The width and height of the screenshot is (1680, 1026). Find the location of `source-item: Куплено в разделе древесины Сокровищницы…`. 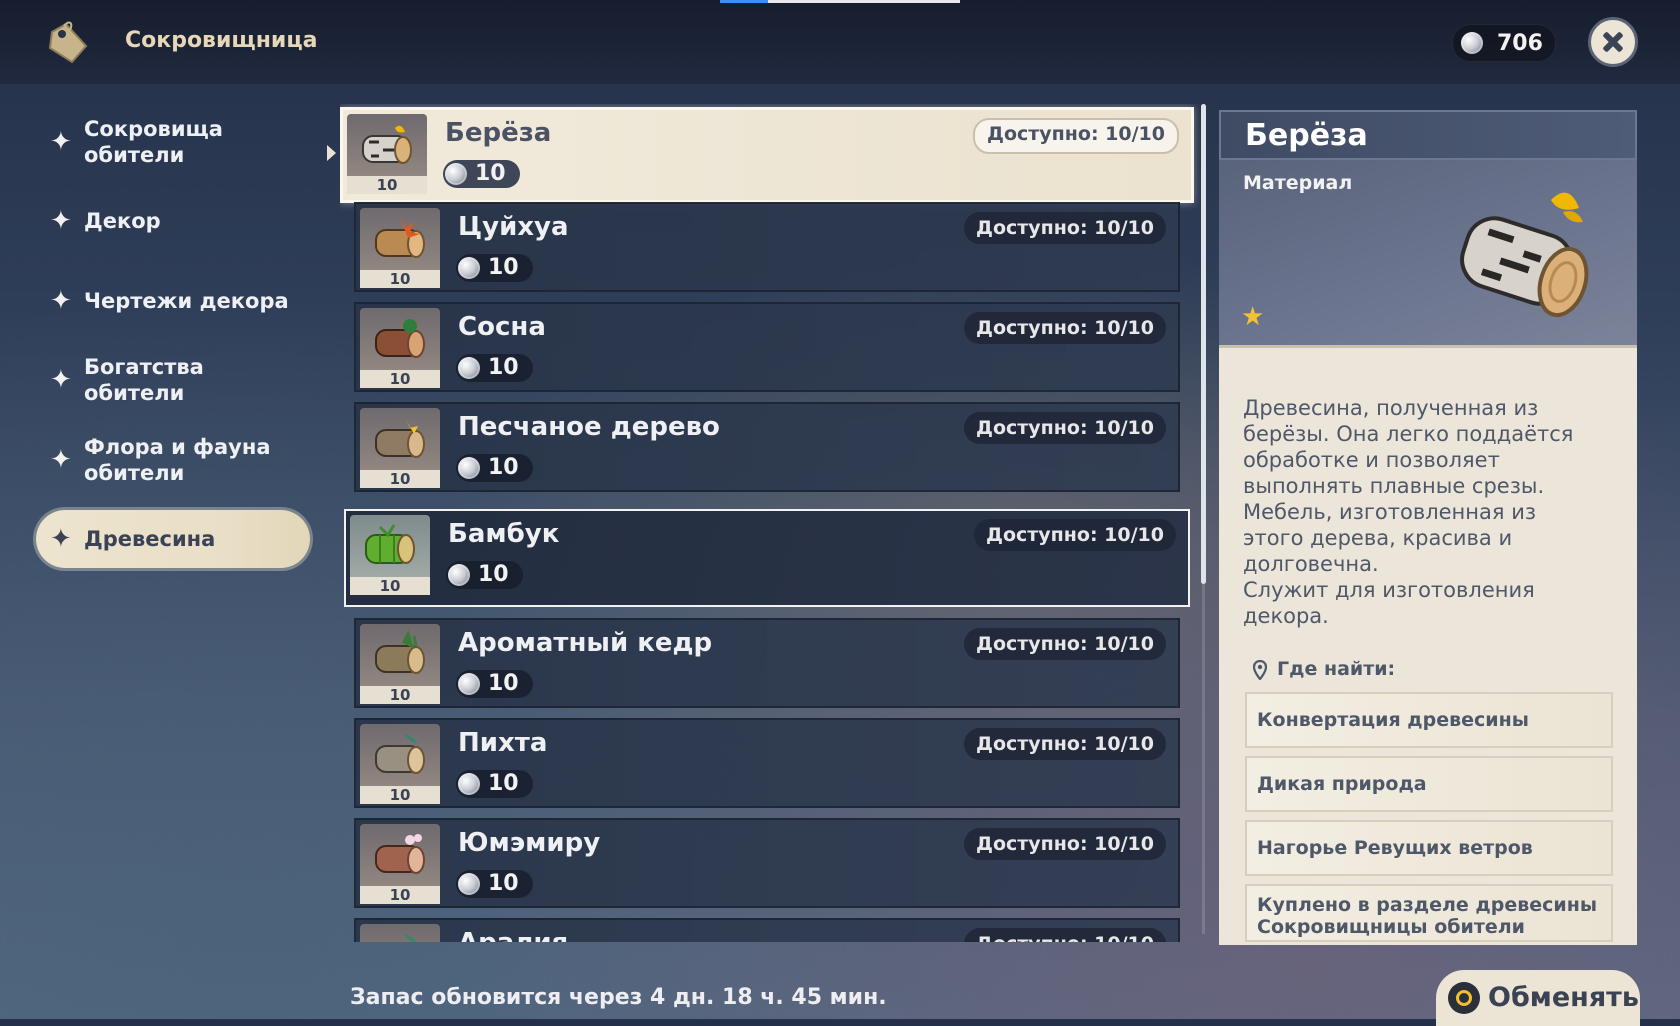

source-item: Куплено в разделе древесины Сокровищницы… is located at coordinates (1429, 913).